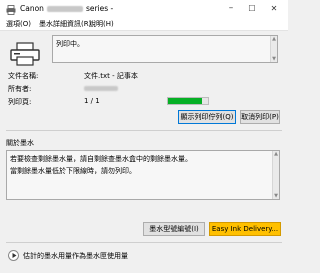 This screenshot has height=273, width=320. What do you see at coordinates (144, 24) in the screenshot?
I see `menu-bar: 選項(O) 墨水詳細資訊(R) 說明(H)` at bounding box center [144, 24].